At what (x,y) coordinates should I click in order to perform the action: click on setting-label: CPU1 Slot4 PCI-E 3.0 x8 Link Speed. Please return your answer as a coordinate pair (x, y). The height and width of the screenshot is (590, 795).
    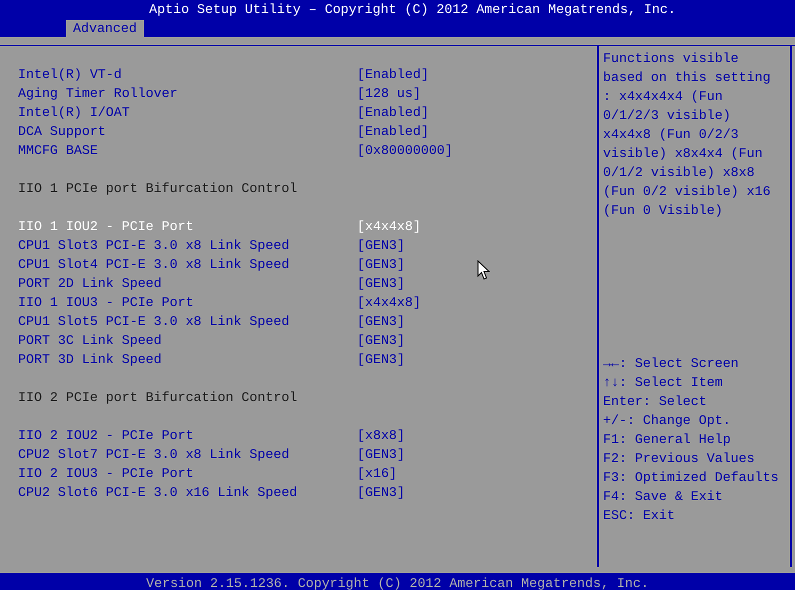
    Looking at the image, I should click on (187, 264).